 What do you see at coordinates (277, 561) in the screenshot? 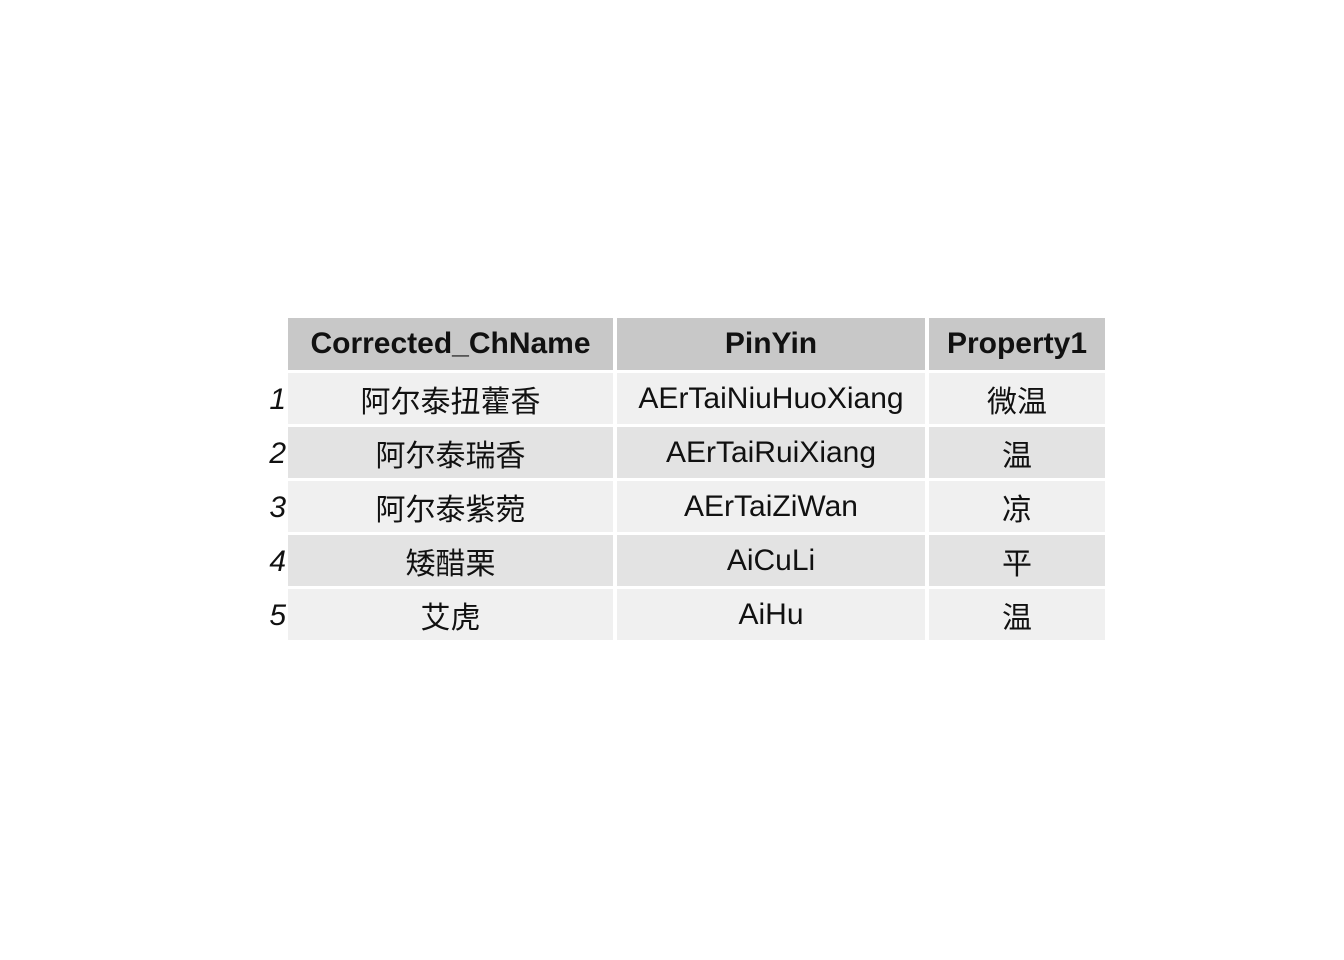
I see `row-index-label: 4` at bounding box center [277, 561].